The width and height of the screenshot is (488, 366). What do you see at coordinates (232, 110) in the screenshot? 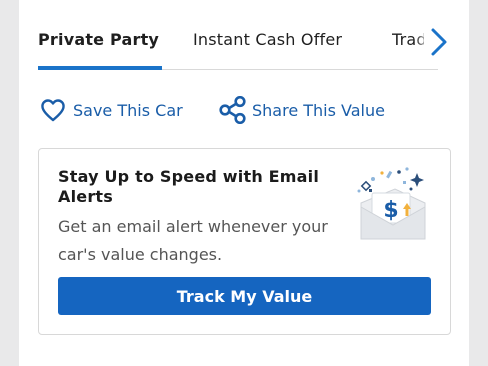
I see `share-icon` at bounding box center [232, 110].